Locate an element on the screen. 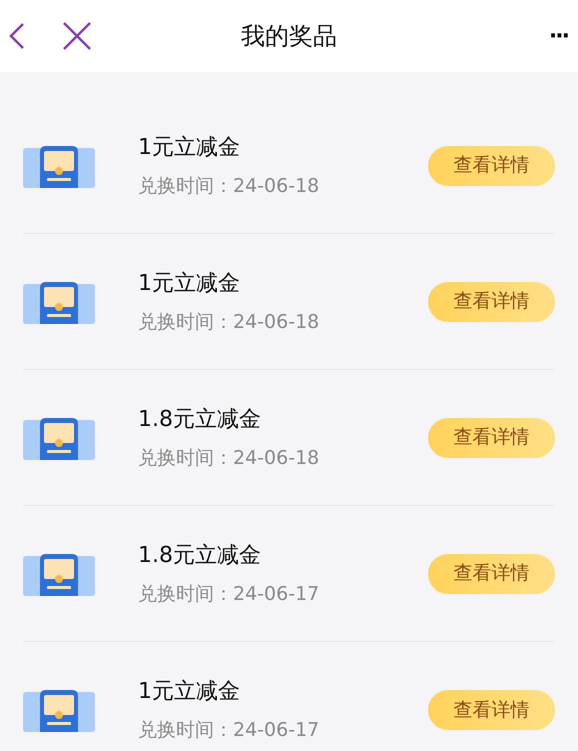 Image resolution: width=578 pixels, height=751 pixels. close-icon is located at coordinates (77, 36).